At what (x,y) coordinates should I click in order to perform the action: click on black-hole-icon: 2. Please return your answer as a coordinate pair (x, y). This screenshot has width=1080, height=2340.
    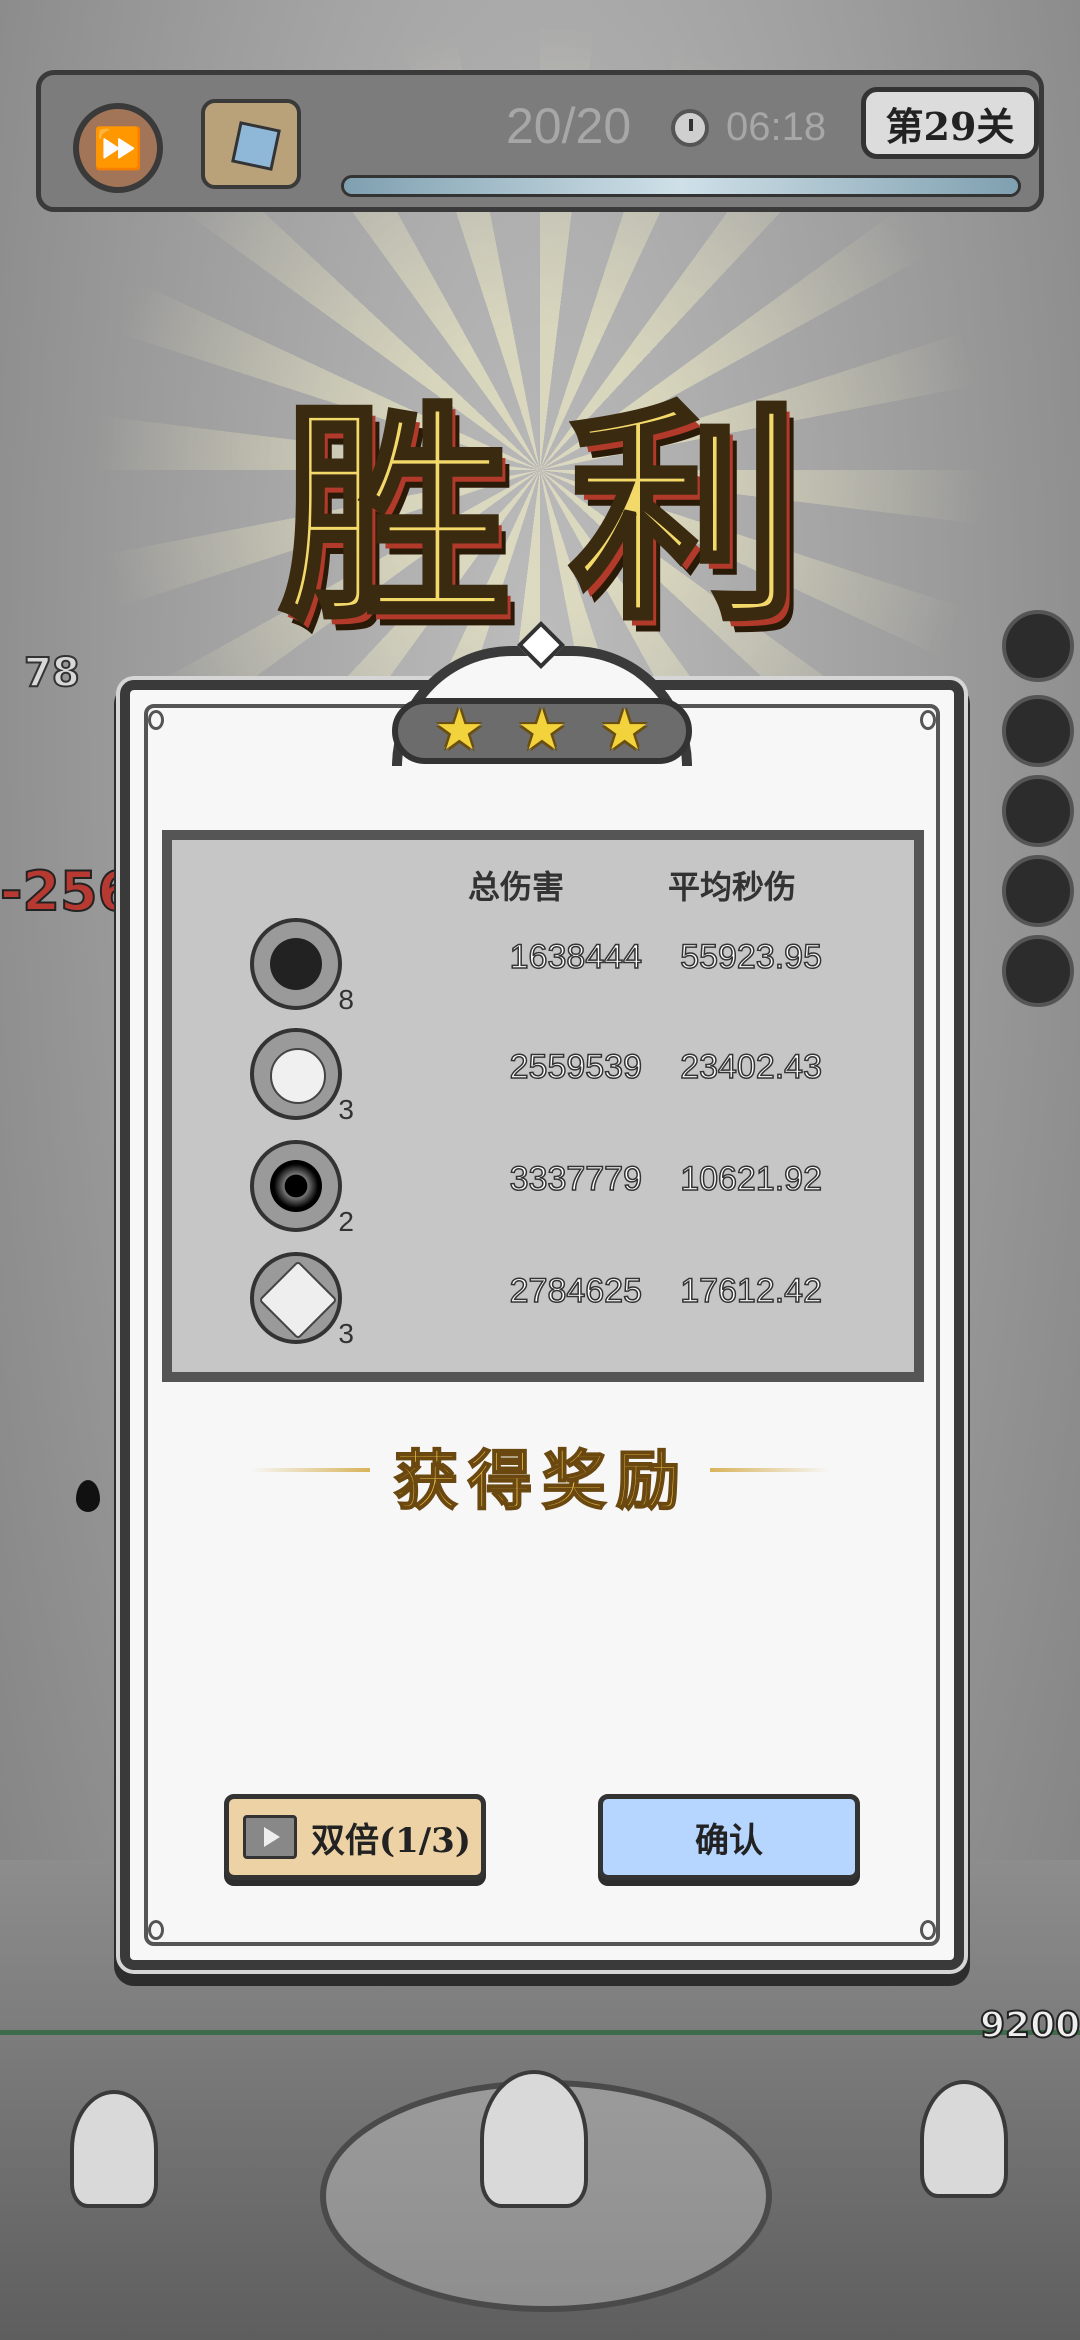
    Looking at the image, I should click on (302, 1188).